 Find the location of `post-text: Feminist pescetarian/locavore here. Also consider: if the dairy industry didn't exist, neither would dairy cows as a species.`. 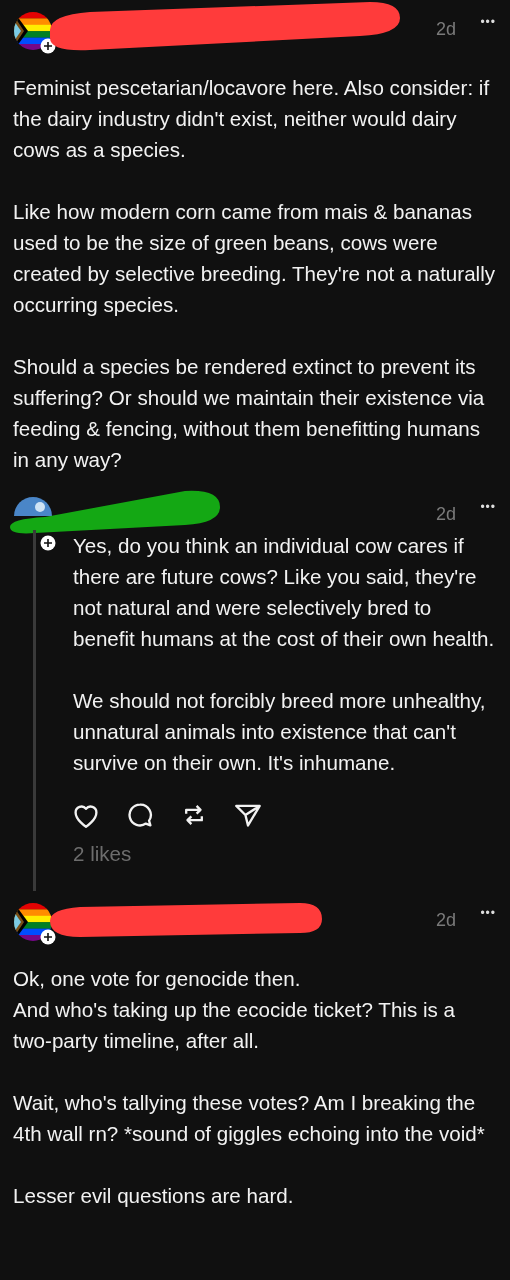

post-text: Feminist pescetarian/locavore here. Also consider: if the dairy industry didn't exist, neither would dairy cows as a species. is located at coordinates (252, 119).